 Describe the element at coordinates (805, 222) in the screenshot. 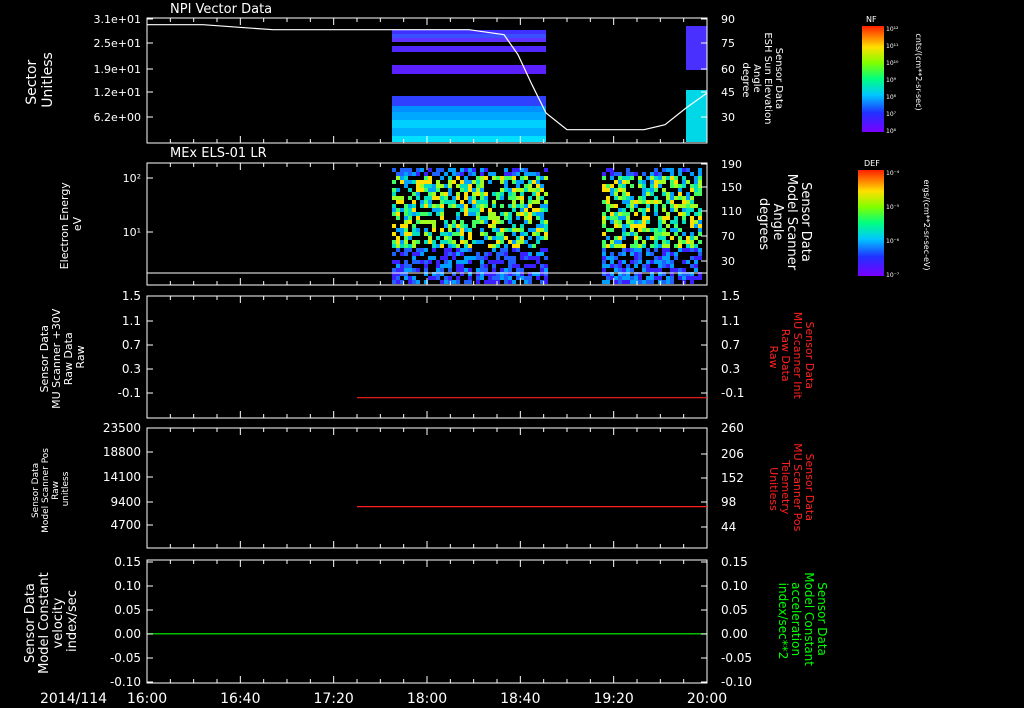

I see `panel2-y2label-line: Sensor Data` at that location.